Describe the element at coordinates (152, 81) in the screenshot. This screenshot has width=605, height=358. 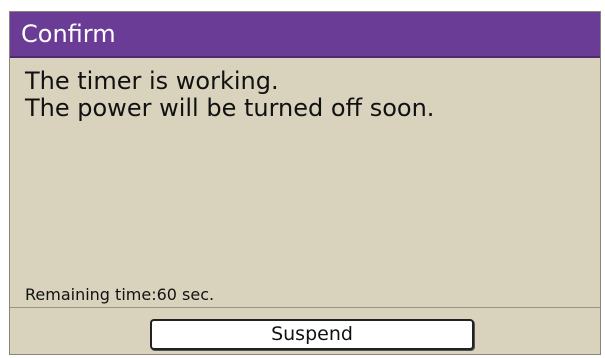
I see `message-line-1: The timer is working.` at that location.